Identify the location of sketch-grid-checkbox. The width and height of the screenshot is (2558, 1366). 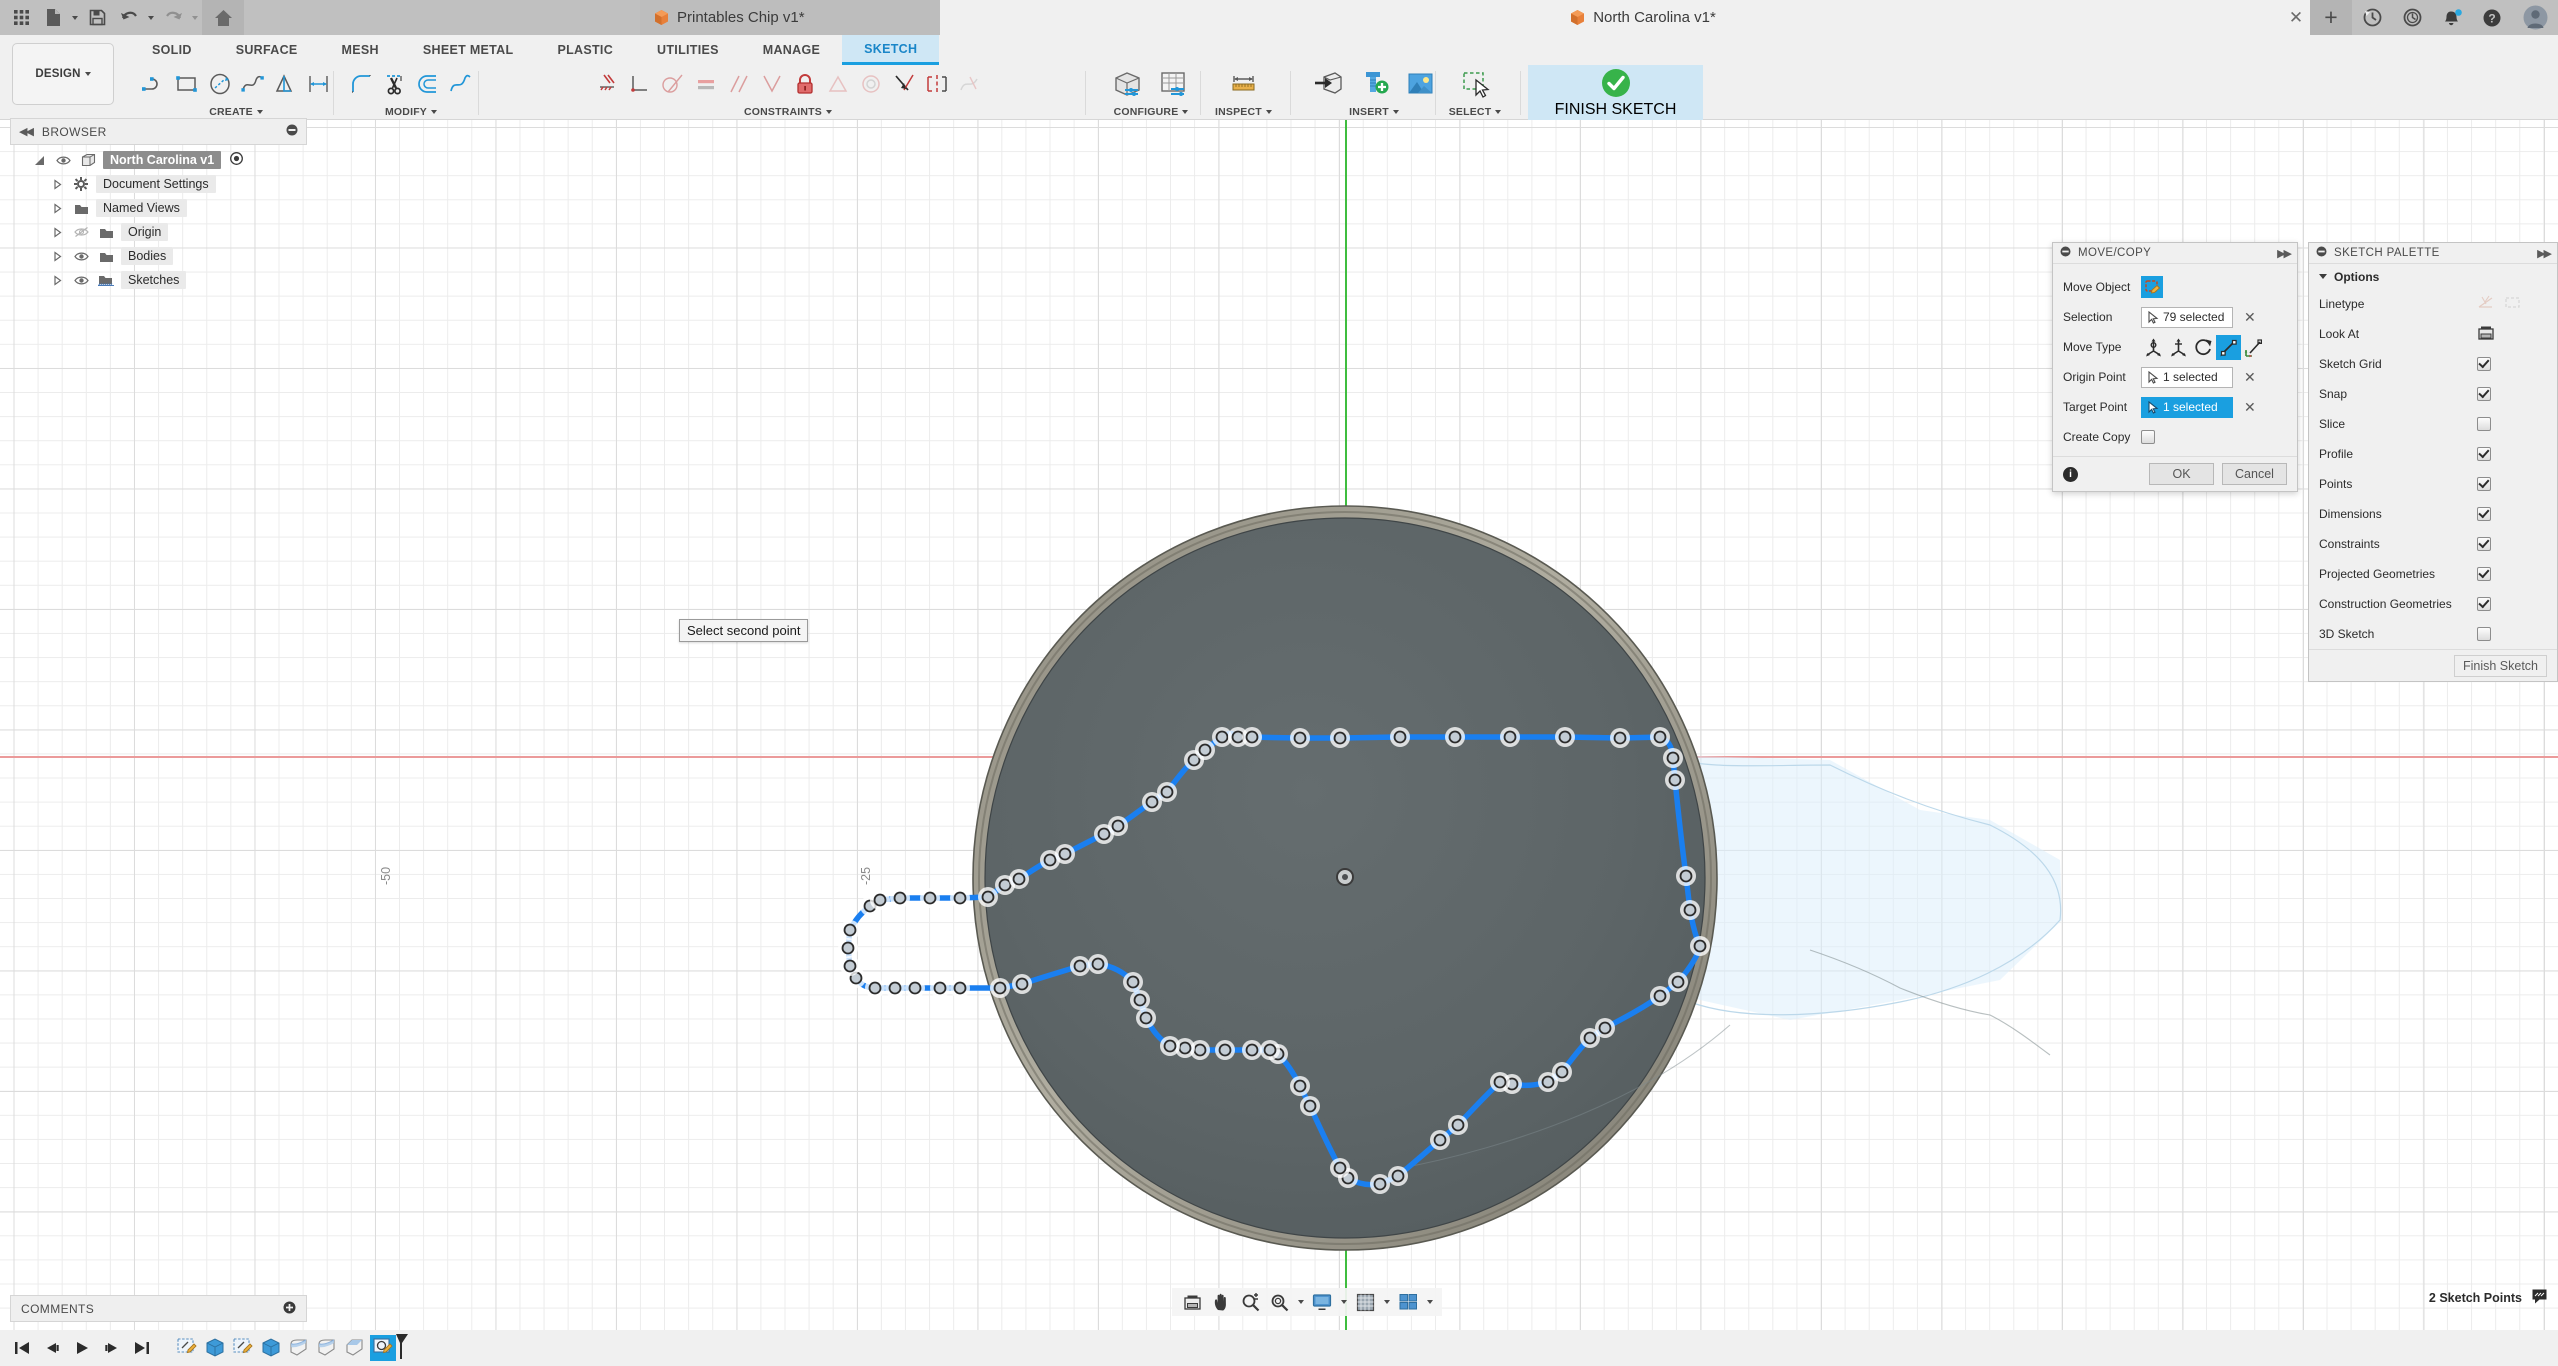
(2484, 364).